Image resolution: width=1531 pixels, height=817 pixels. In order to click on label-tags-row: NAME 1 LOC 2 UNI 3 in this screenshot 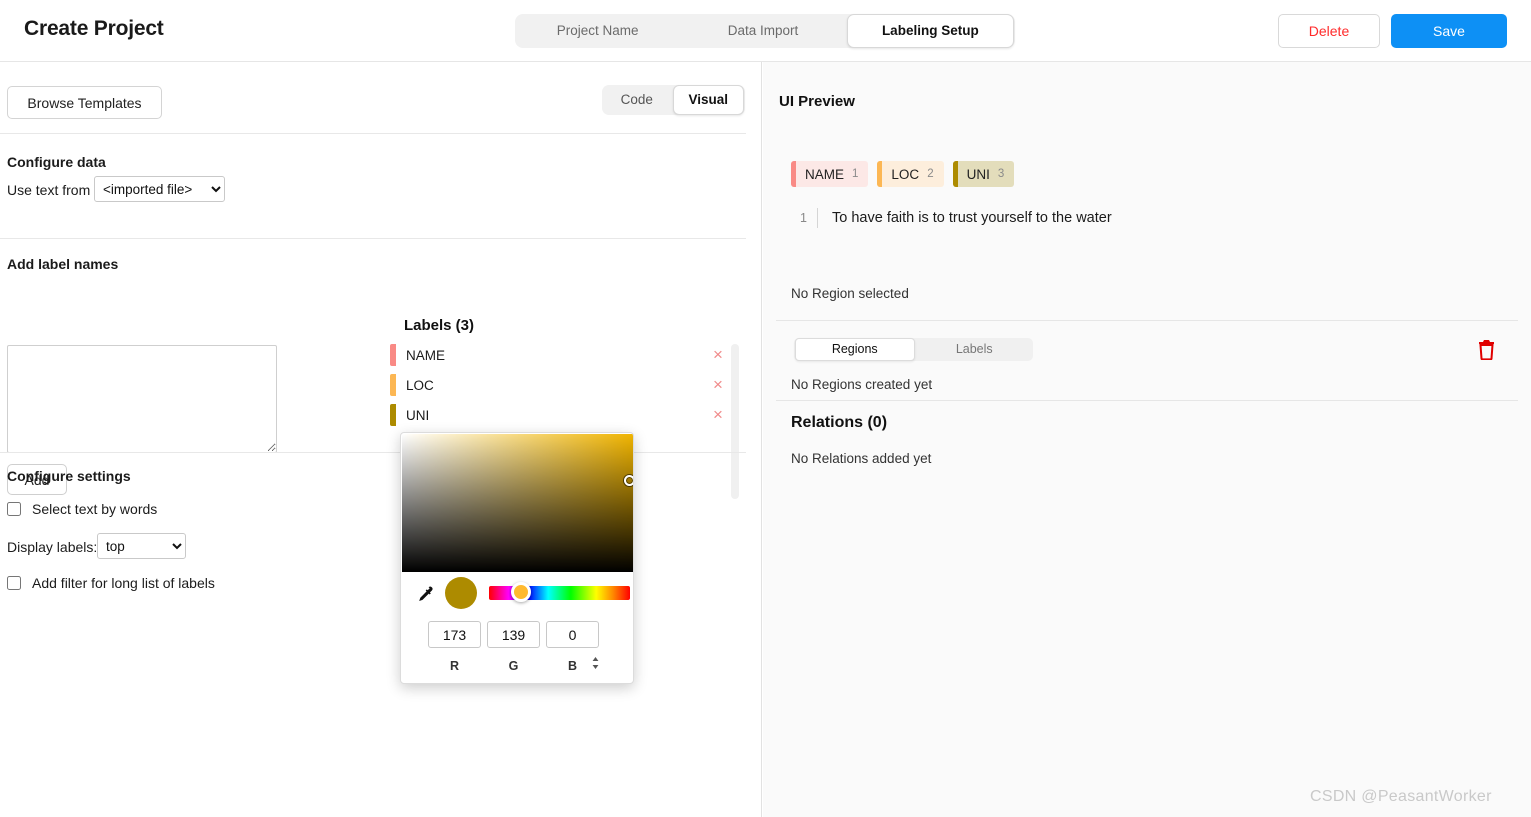, I will do `click(903, 174)`.